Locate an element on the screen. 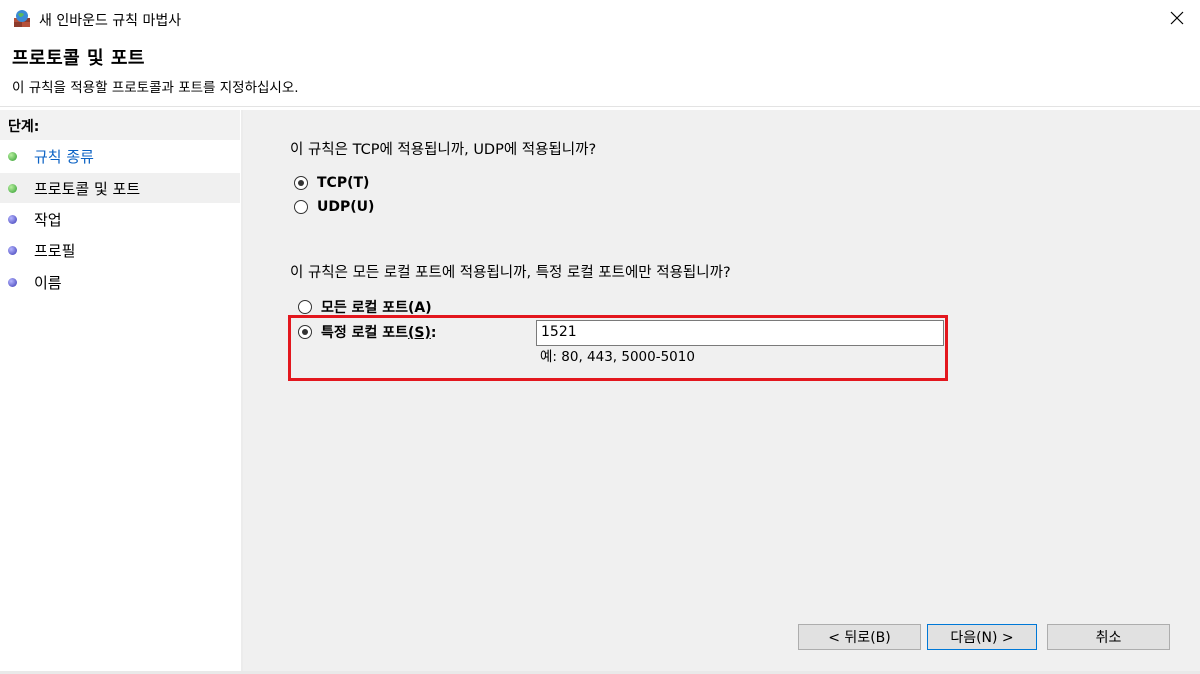 The image size is (1200, 674). window-title: 새 인바운드 규칙 마법사 is located at coordinates (110, 21).